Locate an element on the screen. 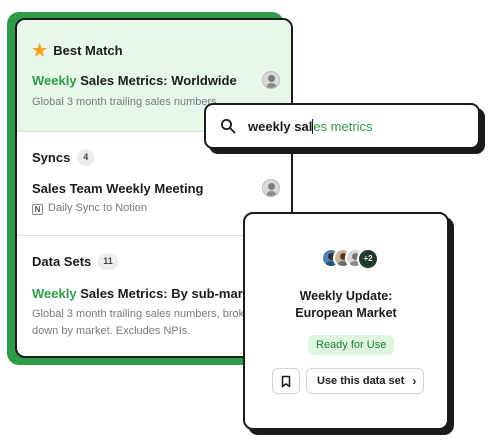 This screenshot has height=444, width=500. search-query: weekly sales metrics is located at coordinates (310, 126).